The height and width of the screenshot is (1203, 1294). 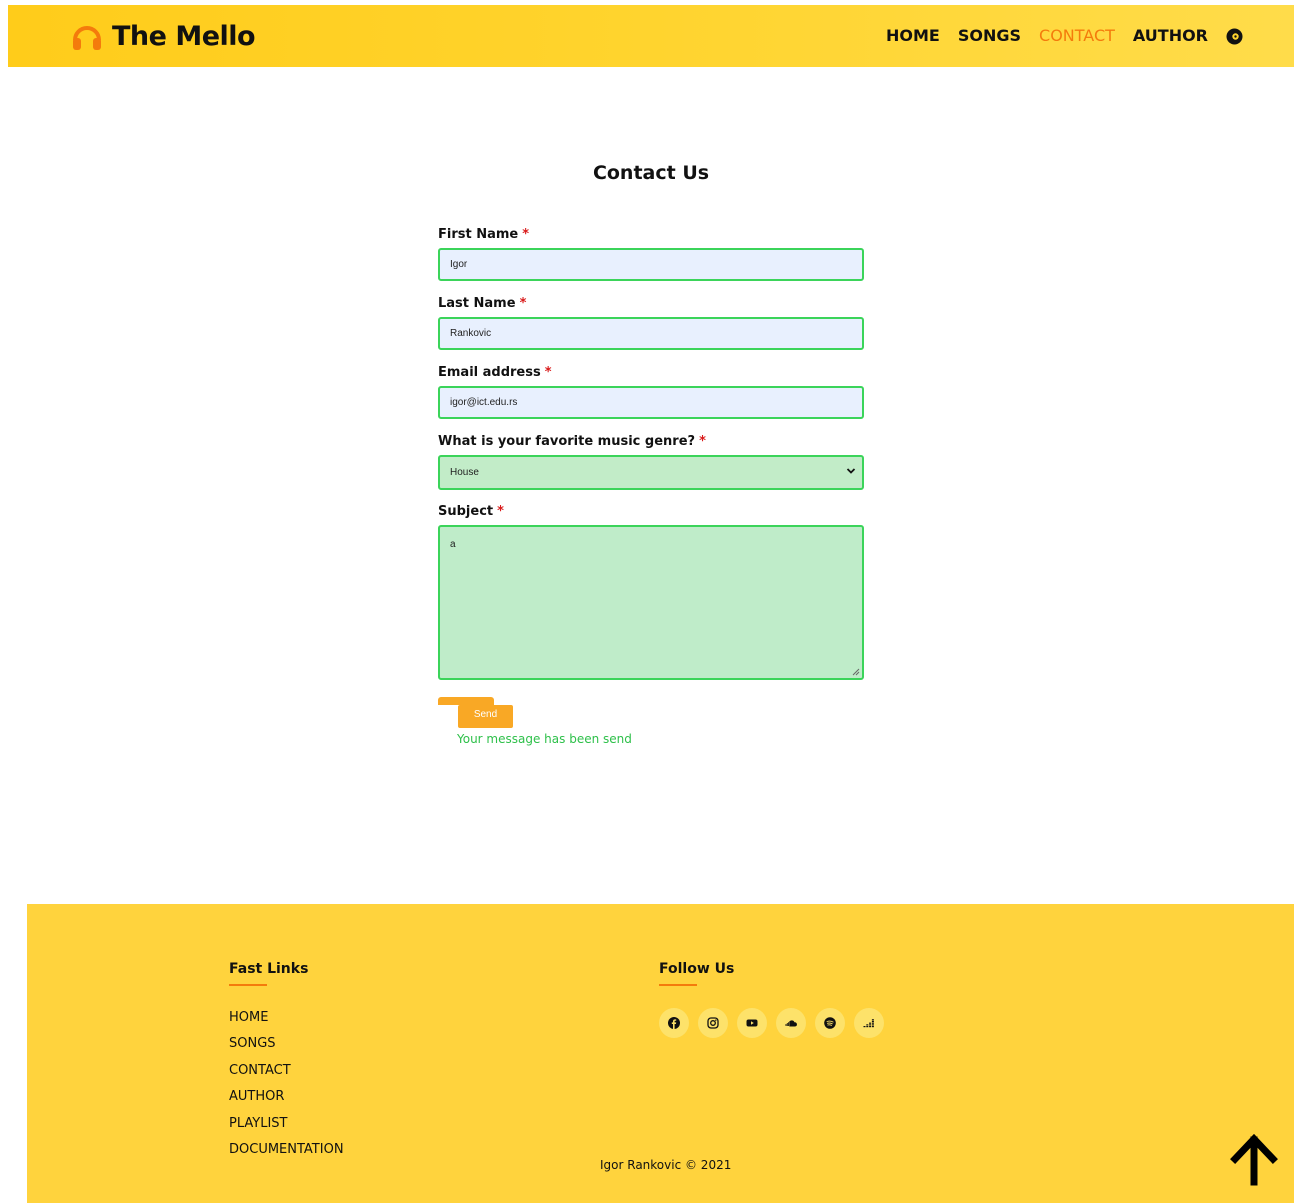 What do you see at coordinates (913, 36) in the screenshot?
I see `nav-home: HOME` at bounding box center [913, 36].